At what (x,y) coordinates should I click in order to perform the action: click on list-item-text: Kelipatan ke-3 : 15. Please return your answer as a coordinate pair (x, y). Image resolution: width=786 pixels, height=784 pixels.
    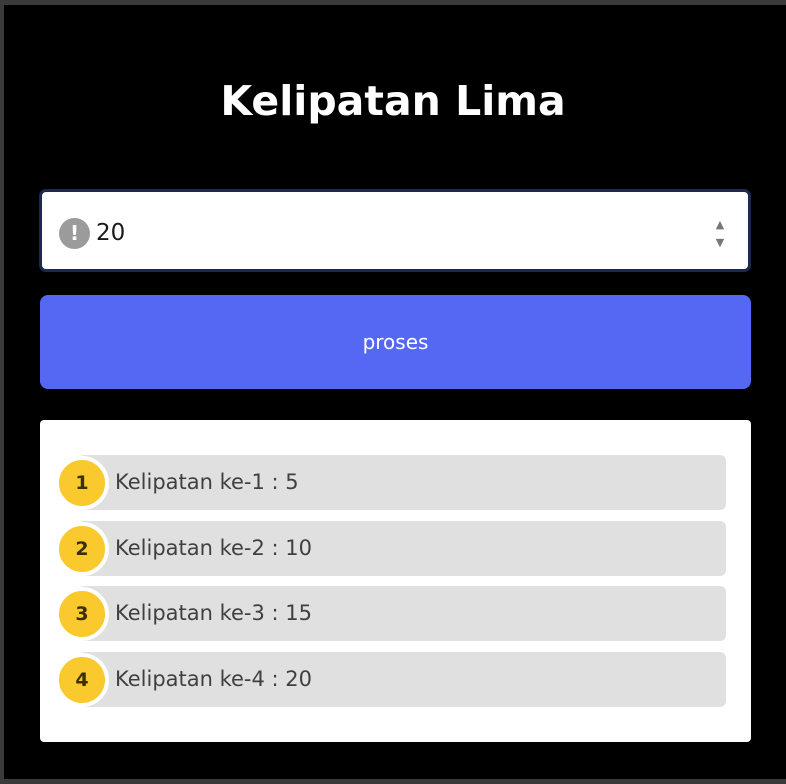
    Looking at the image, I should click on (214, 613).